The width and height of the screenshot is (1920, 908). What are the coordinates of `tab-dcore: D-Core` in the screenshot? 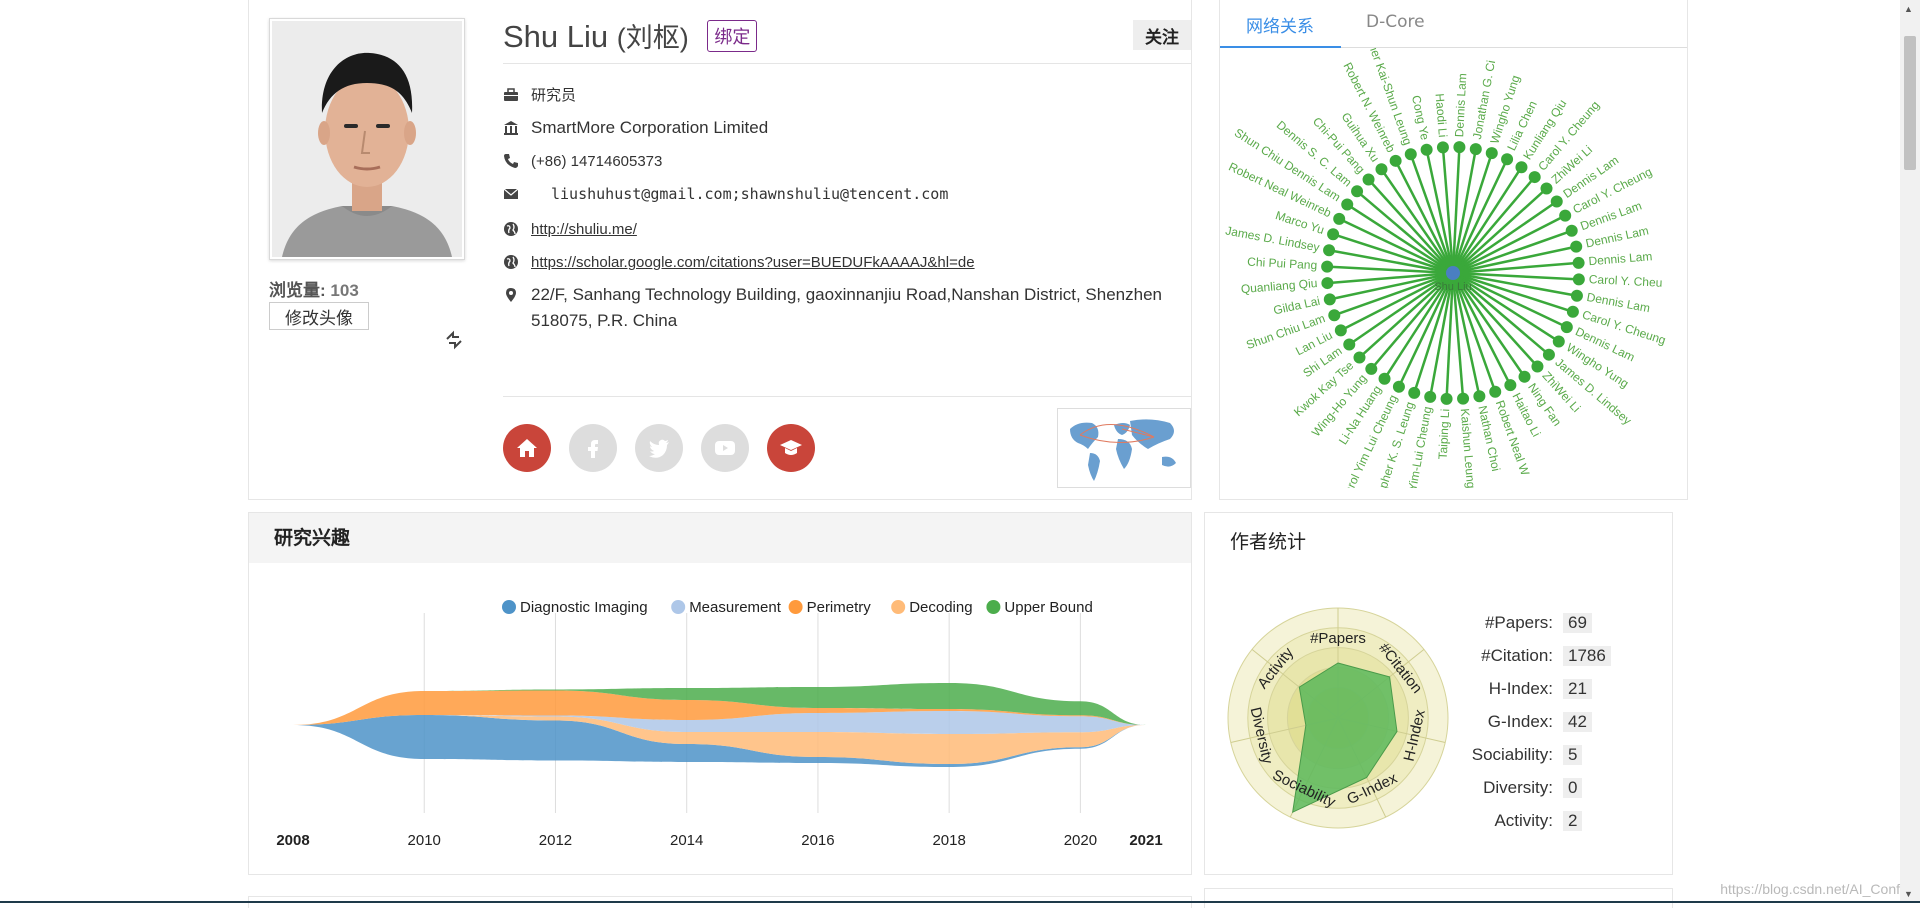 It's located at (1395, 22).